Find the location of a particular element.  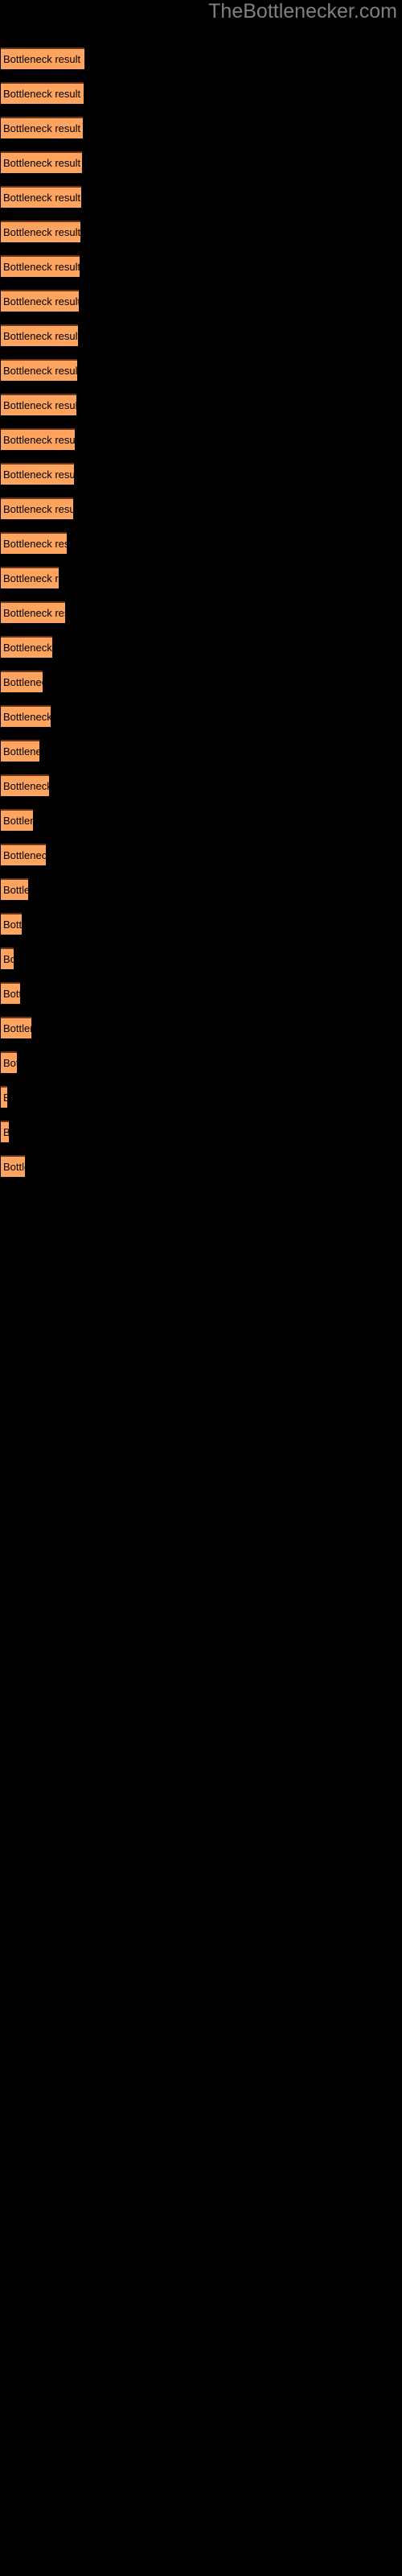

bar-7: Bottleneck result is located at coordinates (40, 301).